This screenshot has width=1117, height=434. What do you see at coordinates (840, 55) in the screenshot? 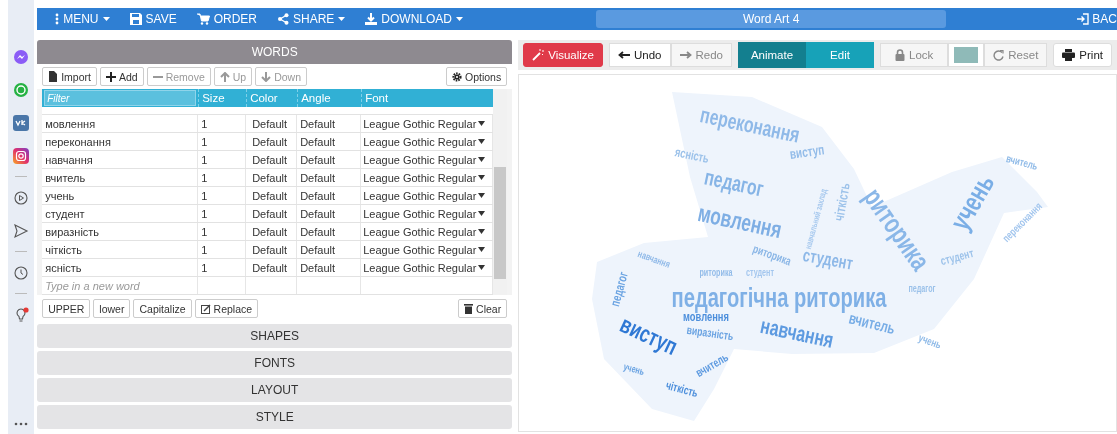
I see `mode-tab: Edit` at bounding box center [840, 55].